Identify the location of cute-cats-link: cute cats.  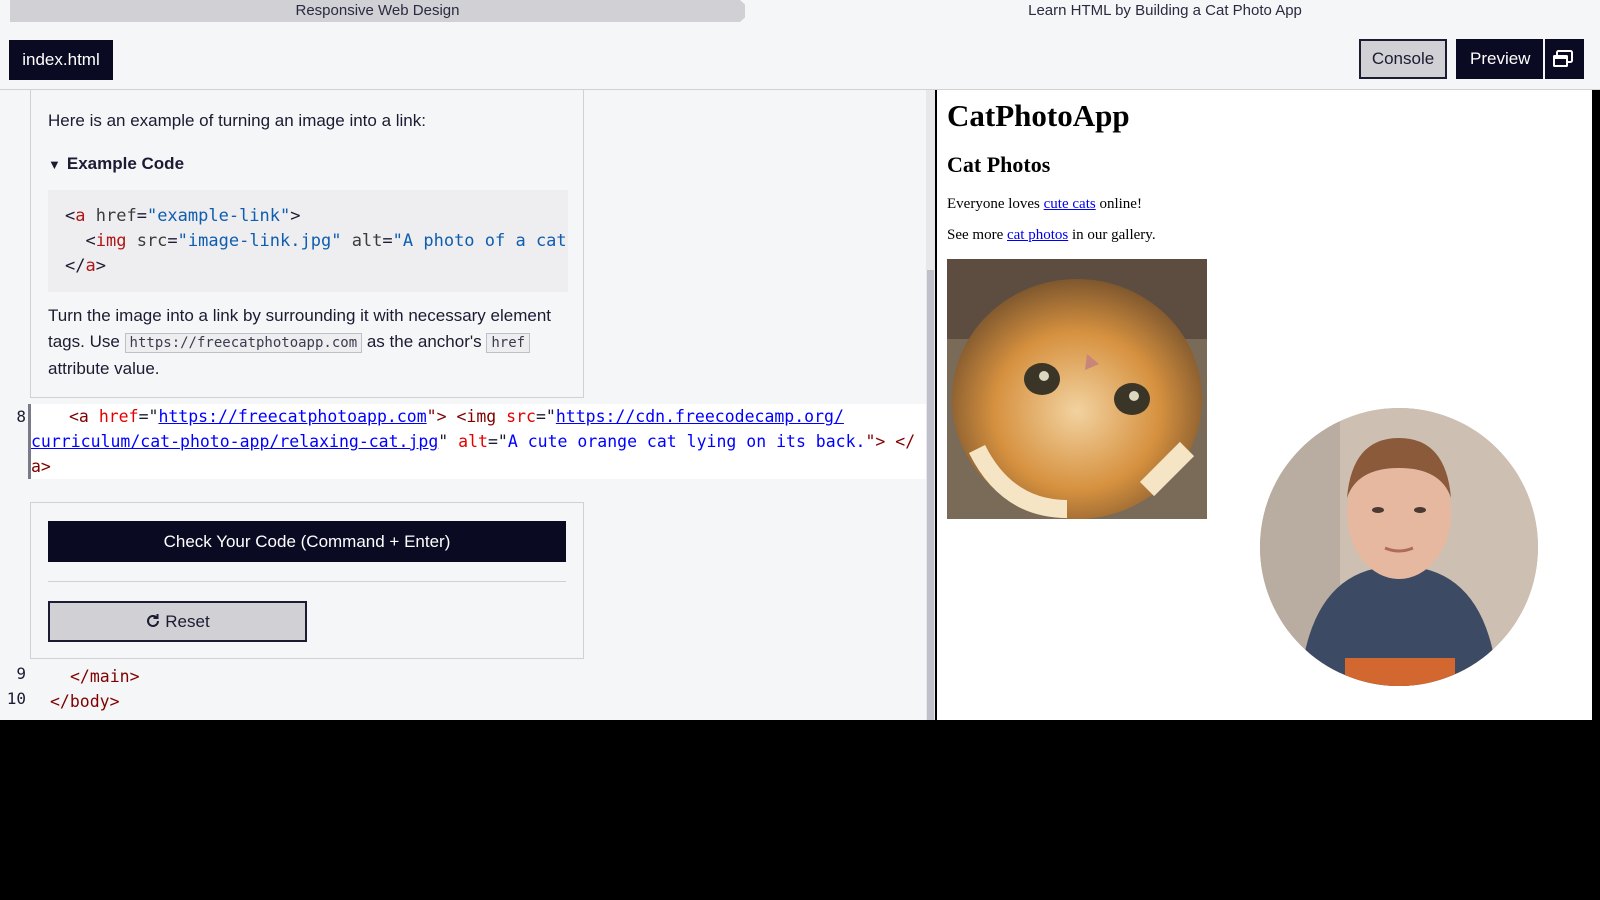
(1070, 204).